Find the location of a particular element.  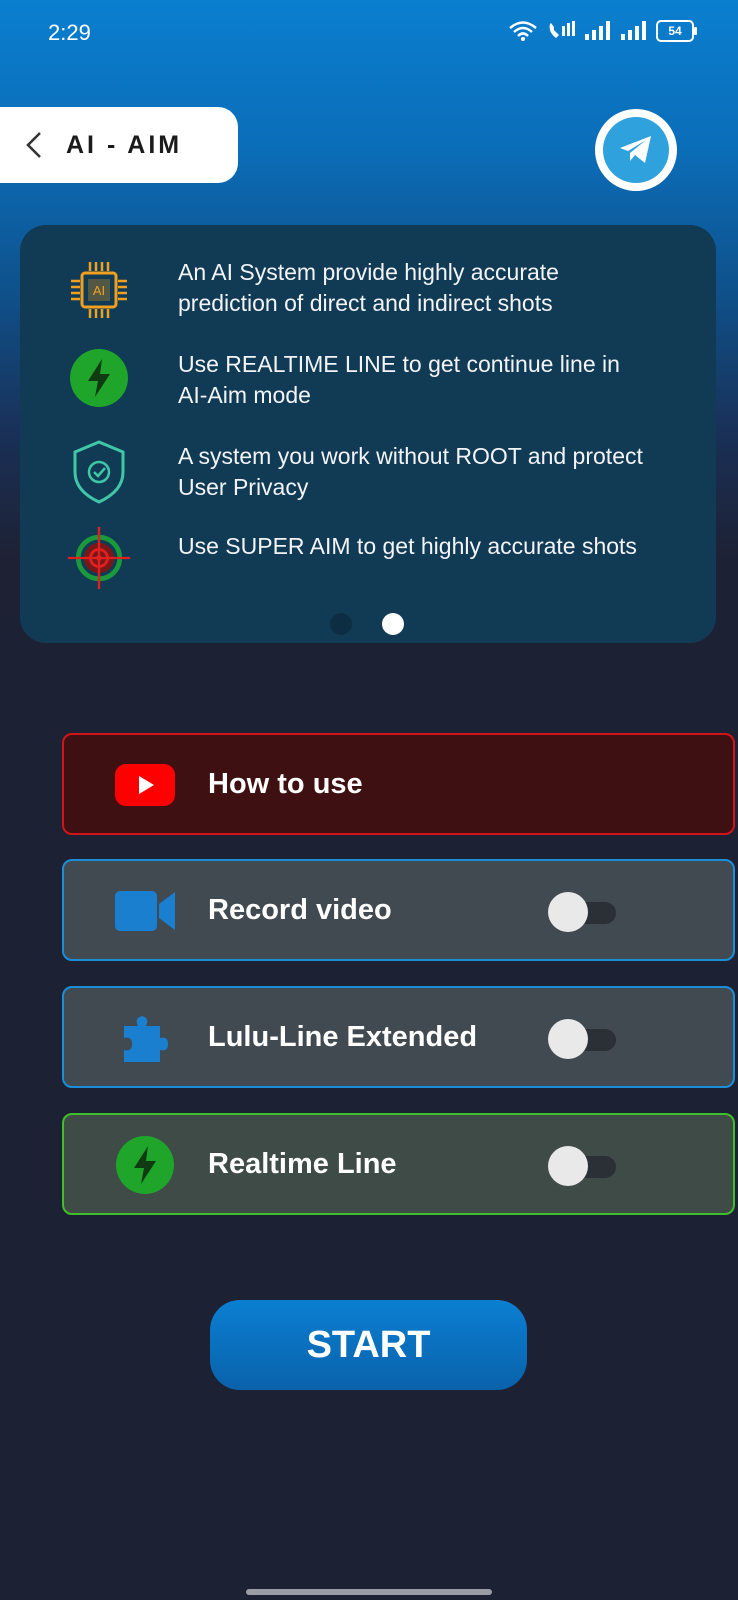

realtime-line-toggle is located at coordinates (583, 1166).